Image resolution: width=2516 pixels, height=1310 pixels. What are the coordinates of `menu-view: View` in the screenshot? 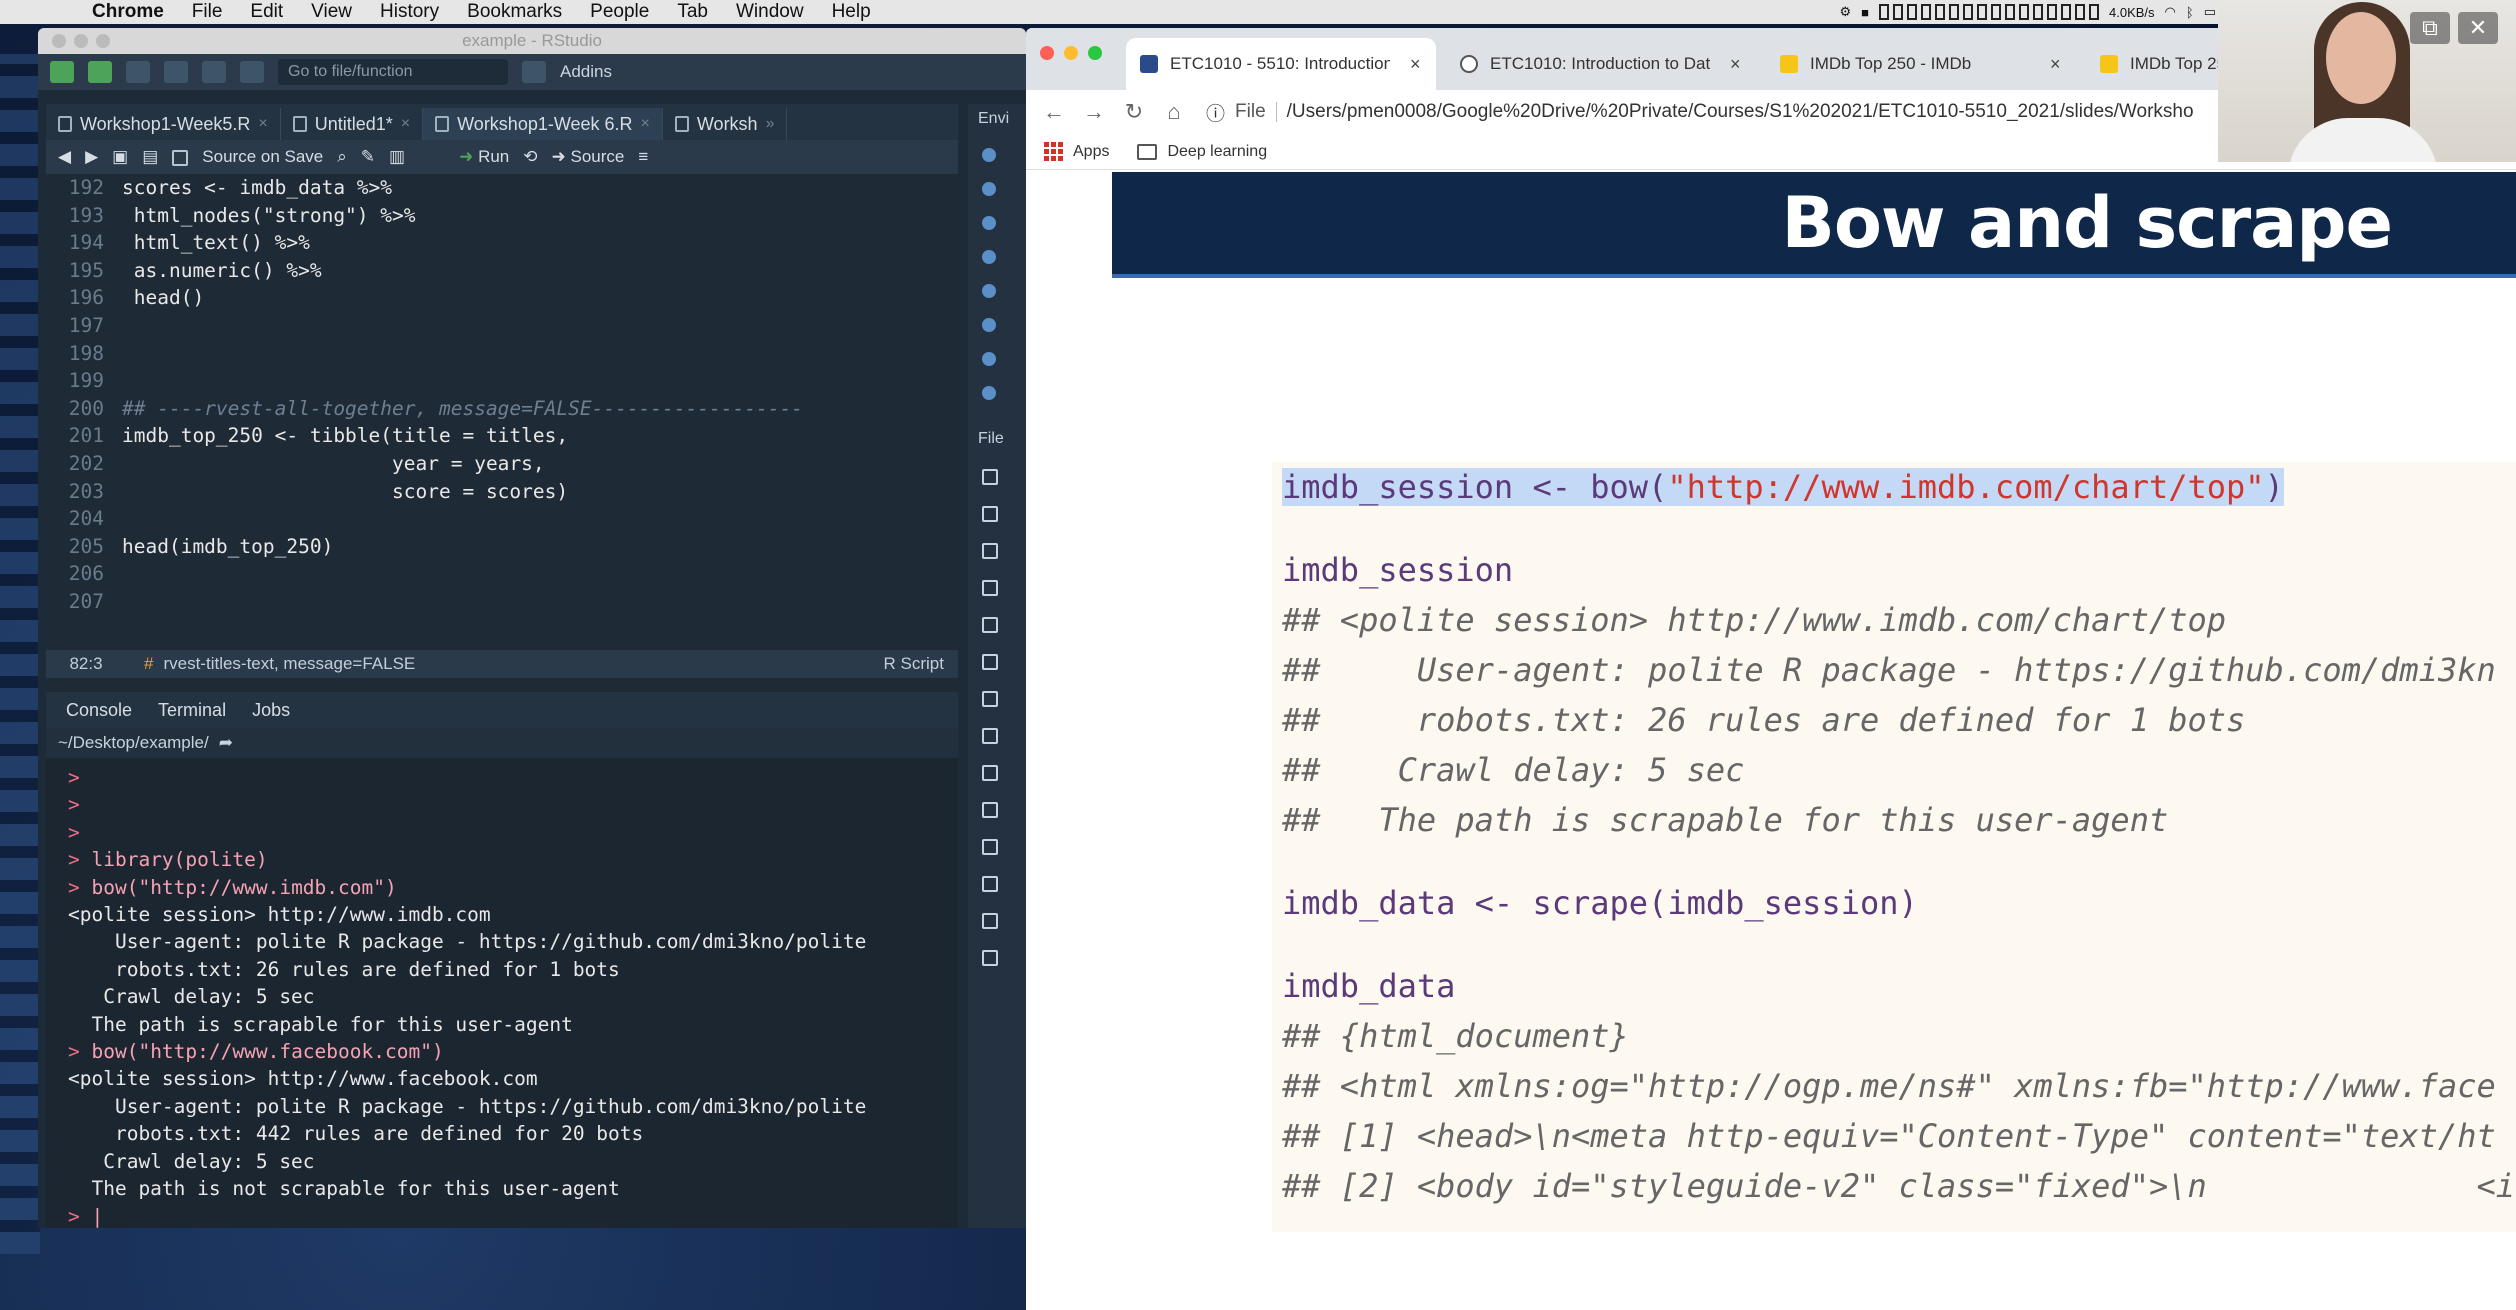 It's located at (331, 12).